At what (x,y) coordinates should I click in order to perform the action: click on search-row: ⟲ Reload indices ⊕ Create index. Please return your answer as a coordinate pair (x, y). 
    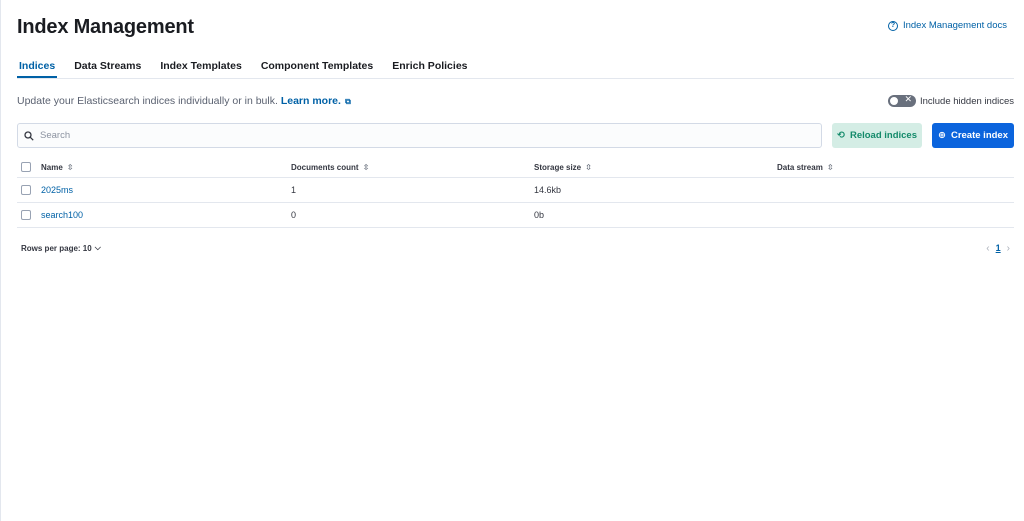
    Looking at the image, I should click on (515, 135).